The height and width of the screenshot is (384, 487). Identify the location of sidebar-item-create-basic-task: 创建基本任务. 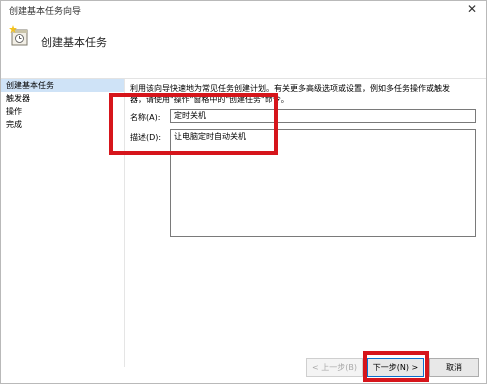
(62, 85).